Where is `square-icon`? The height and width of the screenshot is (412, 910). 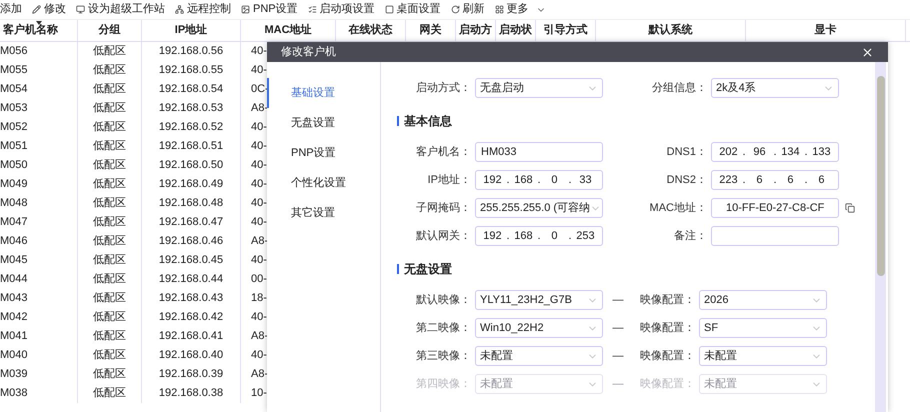 square-icon is located at coordinates (389, 9).